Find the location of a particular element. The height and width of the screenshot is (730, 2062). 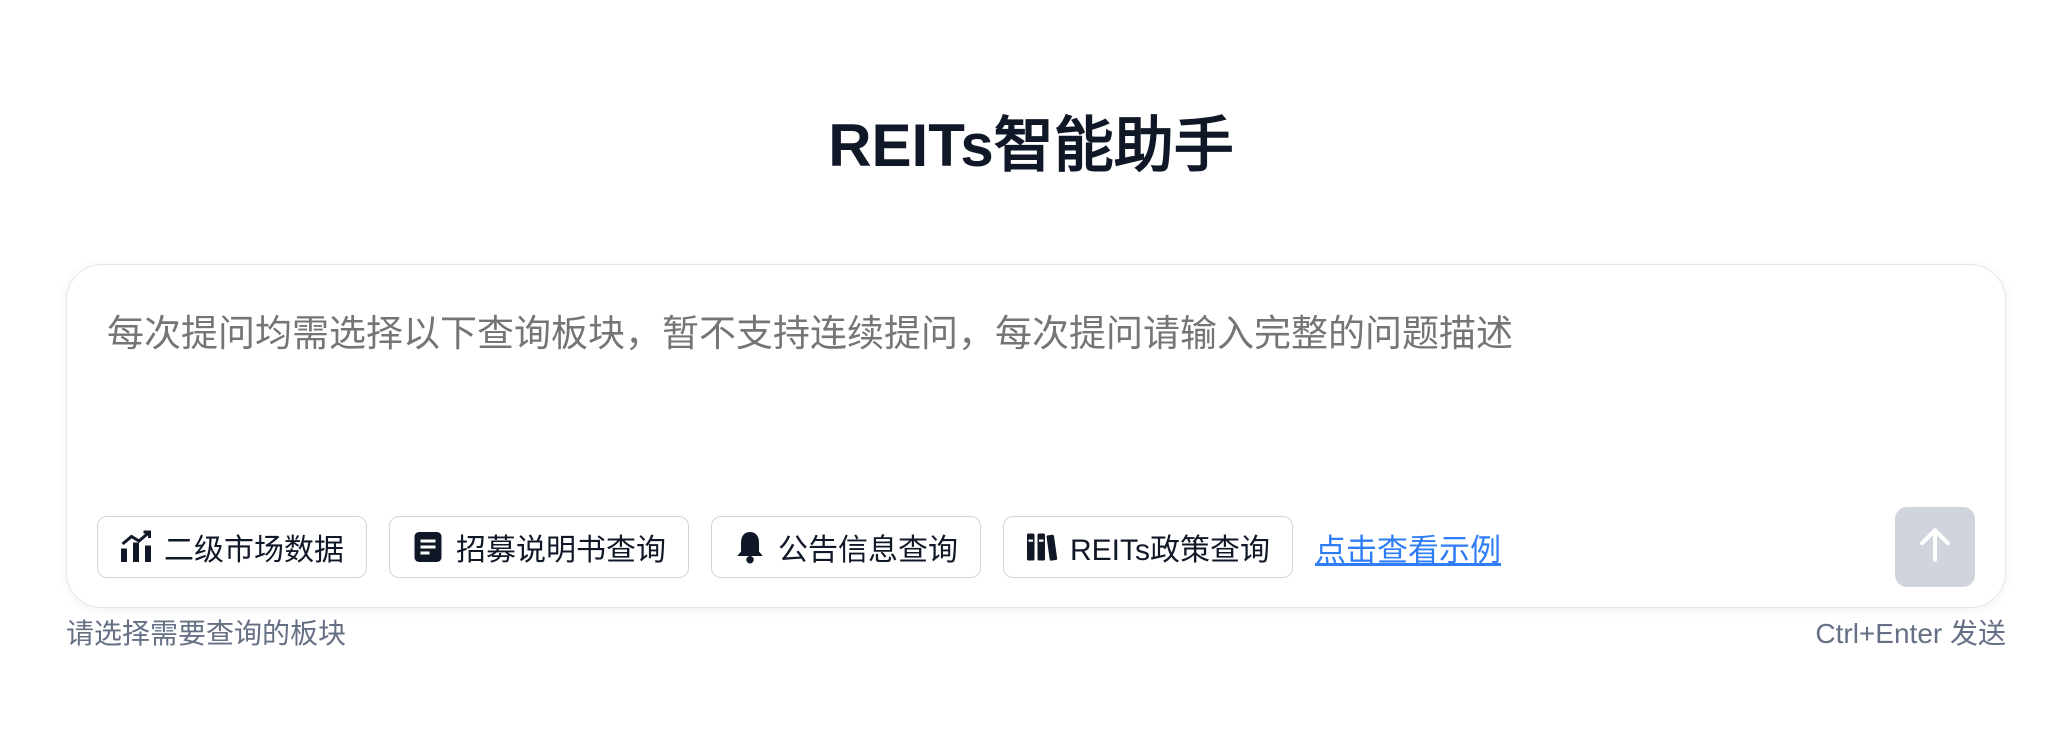

section-chip-market-data: 二级市场数据 is located at coordinates (232, 547).